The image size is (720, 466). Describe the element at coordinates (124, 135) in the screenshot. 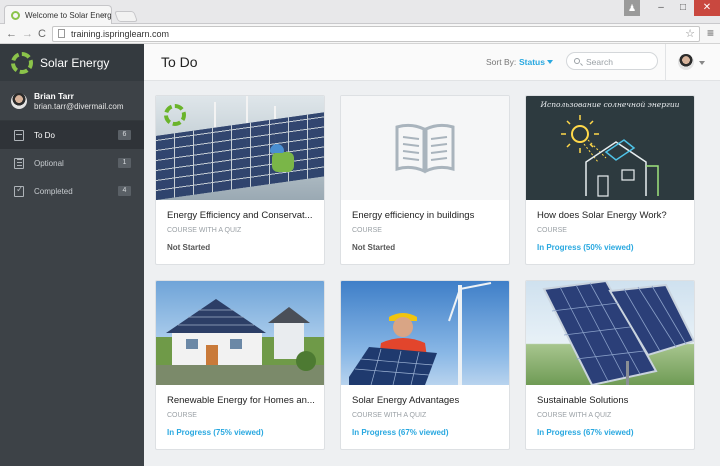

I see `count-badge: 6` at that location.